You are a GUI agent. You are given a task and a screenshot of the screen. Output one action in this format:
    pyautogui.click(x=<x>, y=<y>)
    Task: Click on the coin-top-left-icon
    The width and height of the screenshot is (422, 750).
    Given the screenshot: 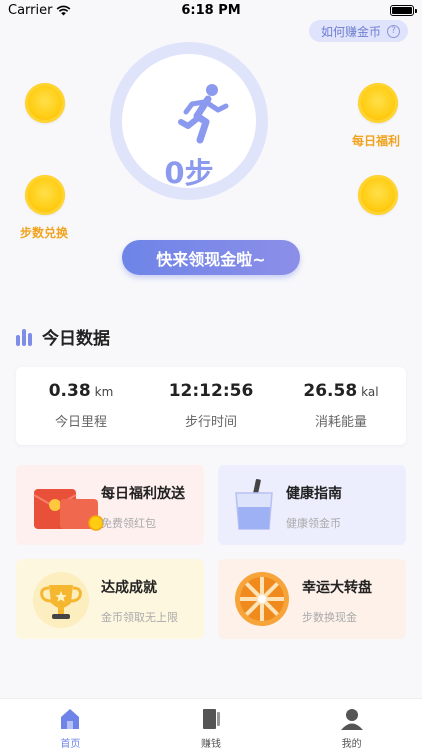 What is the action you would take?
    pyautogui.click(x=45, y=103)
    